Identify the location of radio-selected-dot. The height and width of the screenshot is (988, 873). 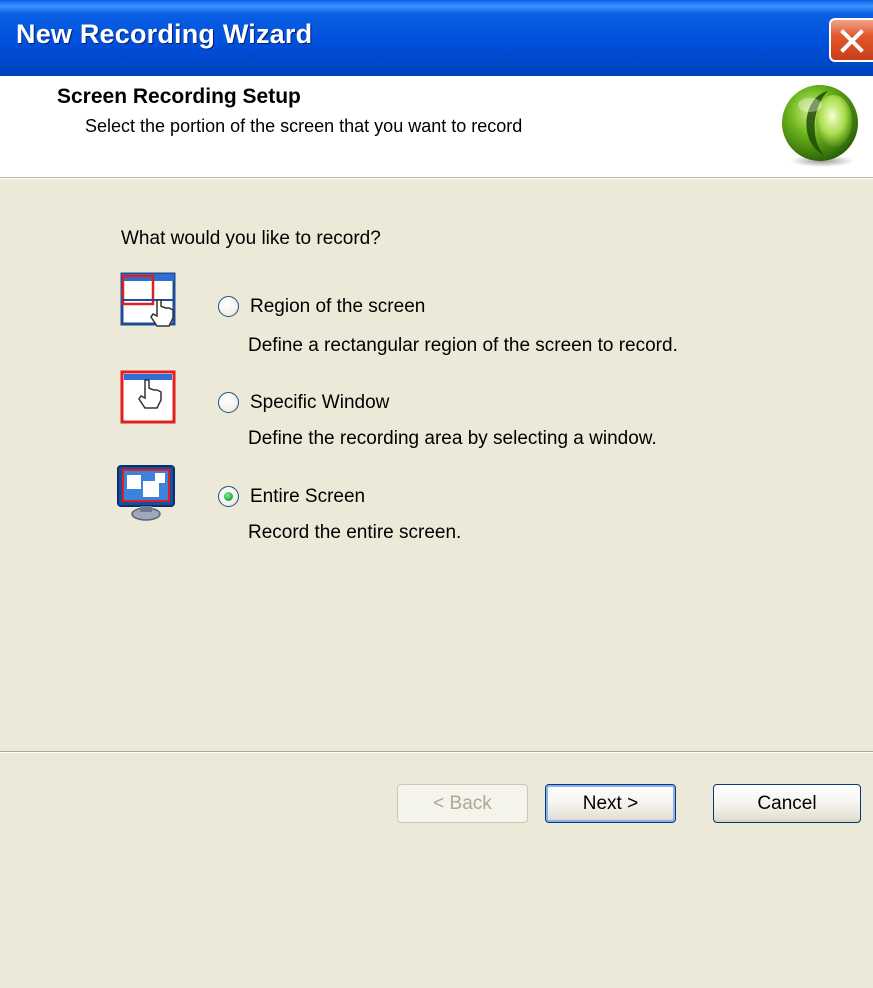
(228, 496).